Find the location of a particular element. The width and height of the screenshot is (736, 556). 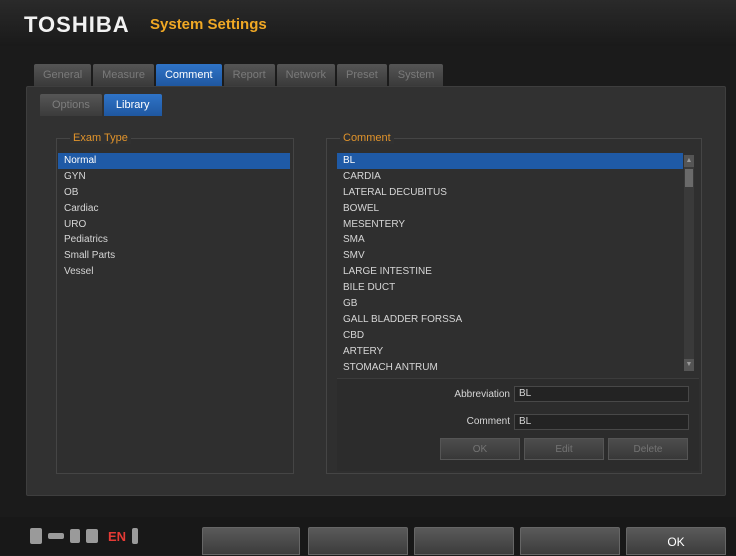

comment-item: BL is located at coordinates (510, 161).